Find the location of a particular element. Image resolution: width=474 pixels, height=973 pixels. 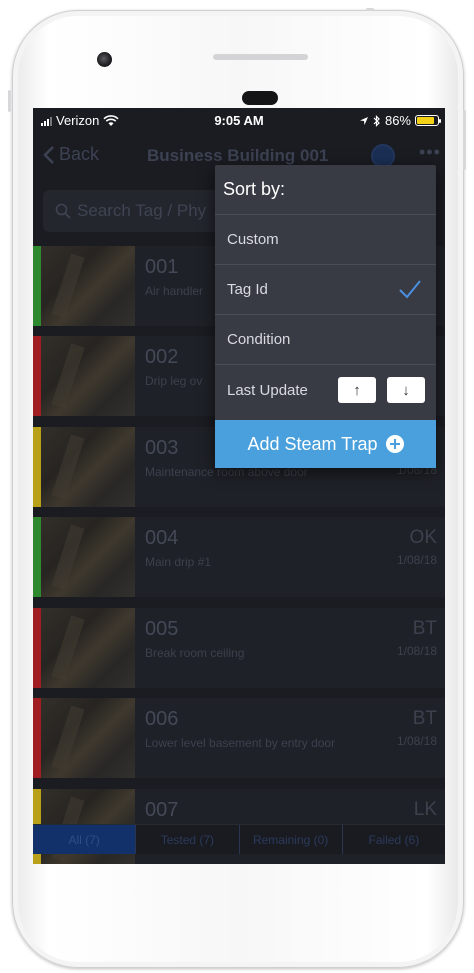

speaker-slot is located at coordinates (260, 57).